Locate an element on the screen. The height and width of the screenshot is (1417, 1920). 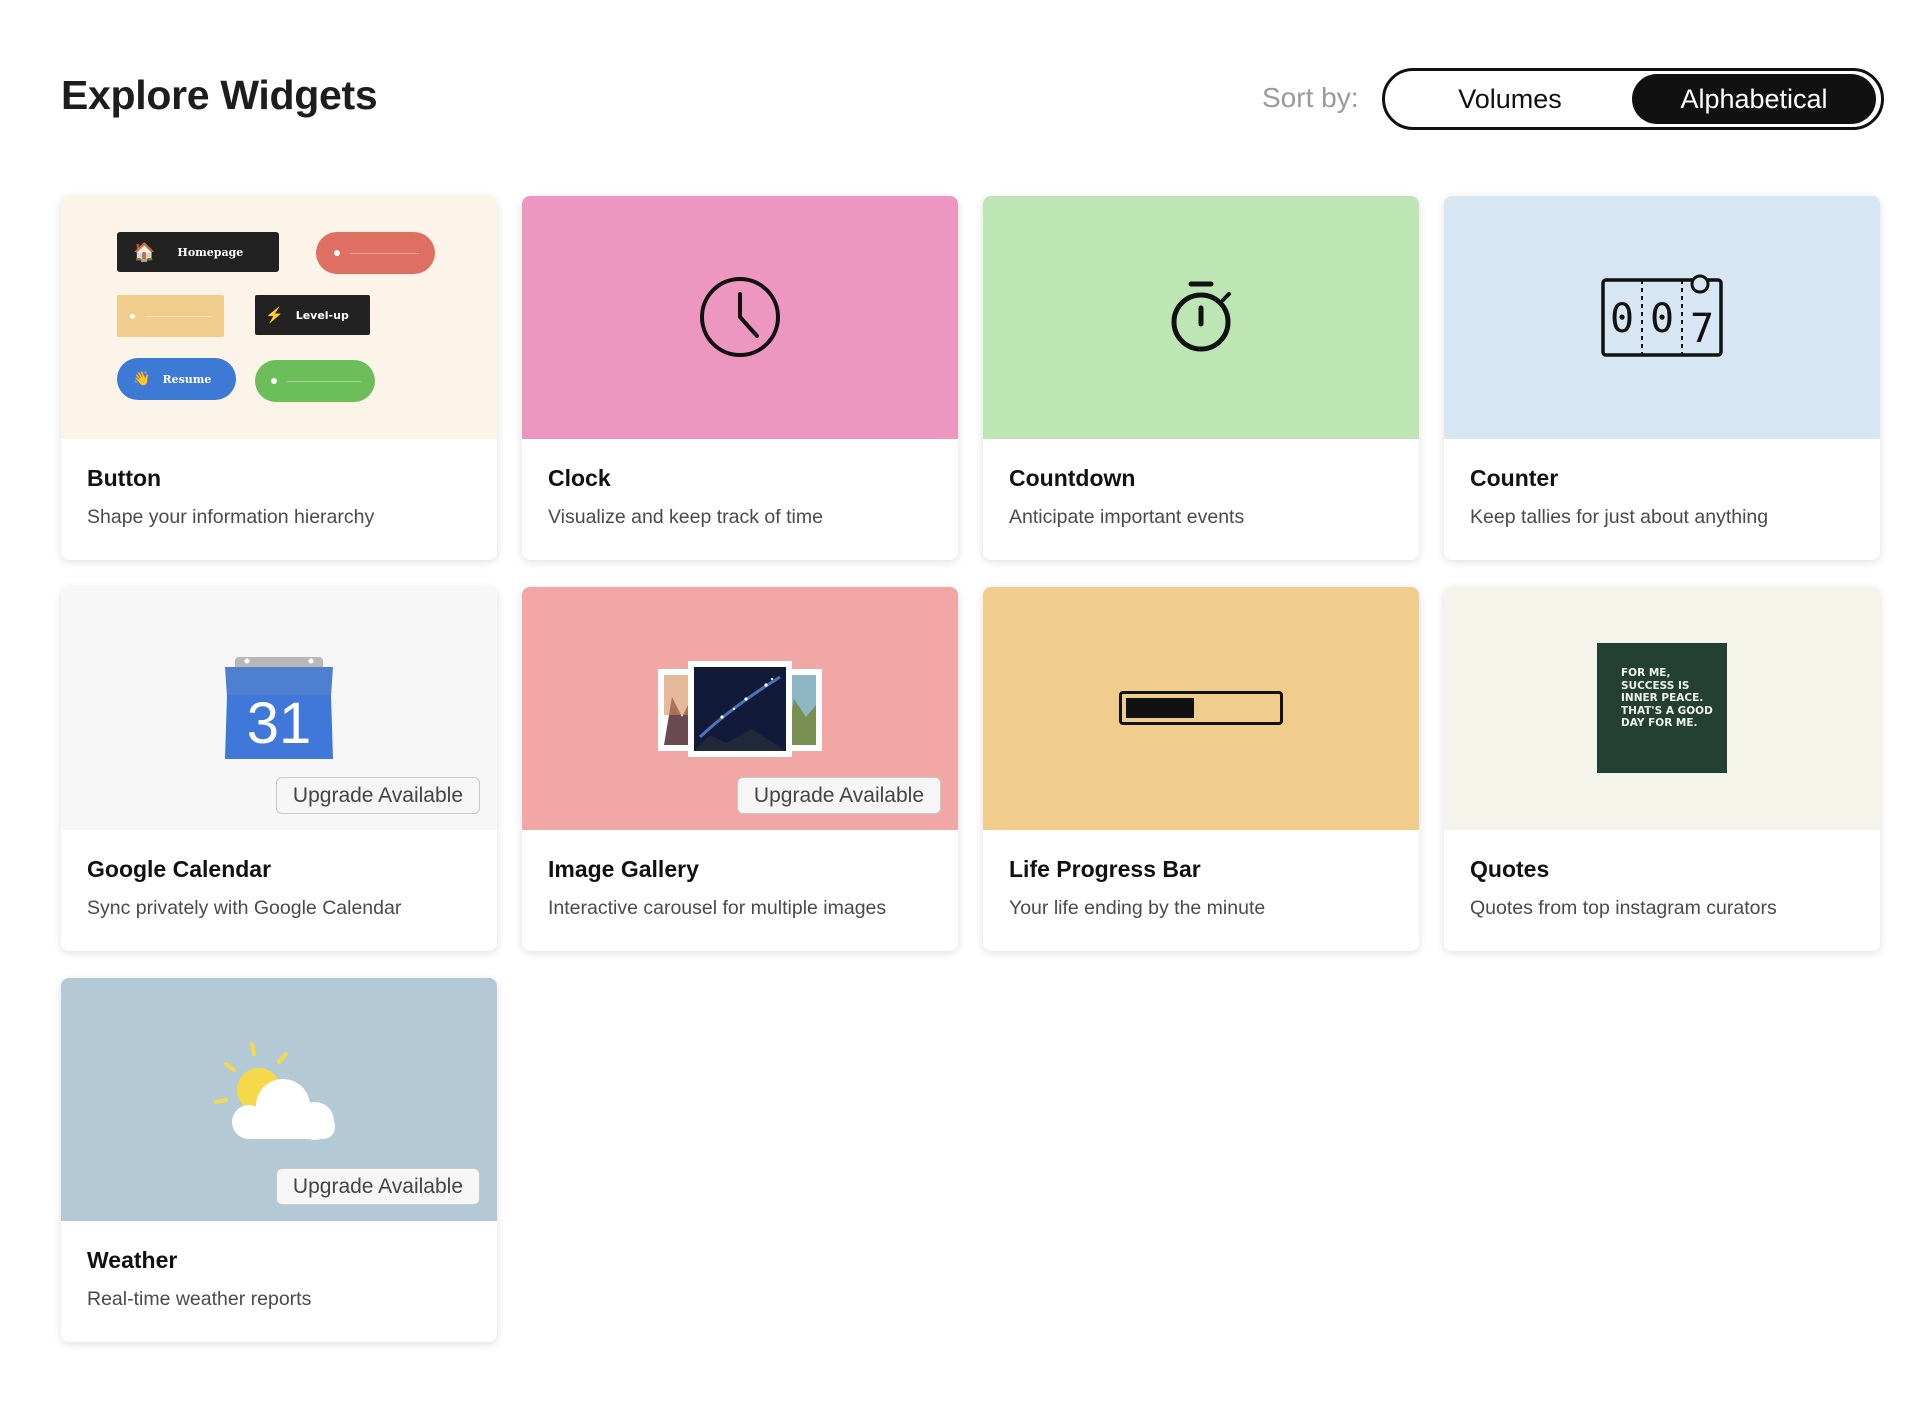
wave-icon: 👋 is located at coordinates (142, 379).